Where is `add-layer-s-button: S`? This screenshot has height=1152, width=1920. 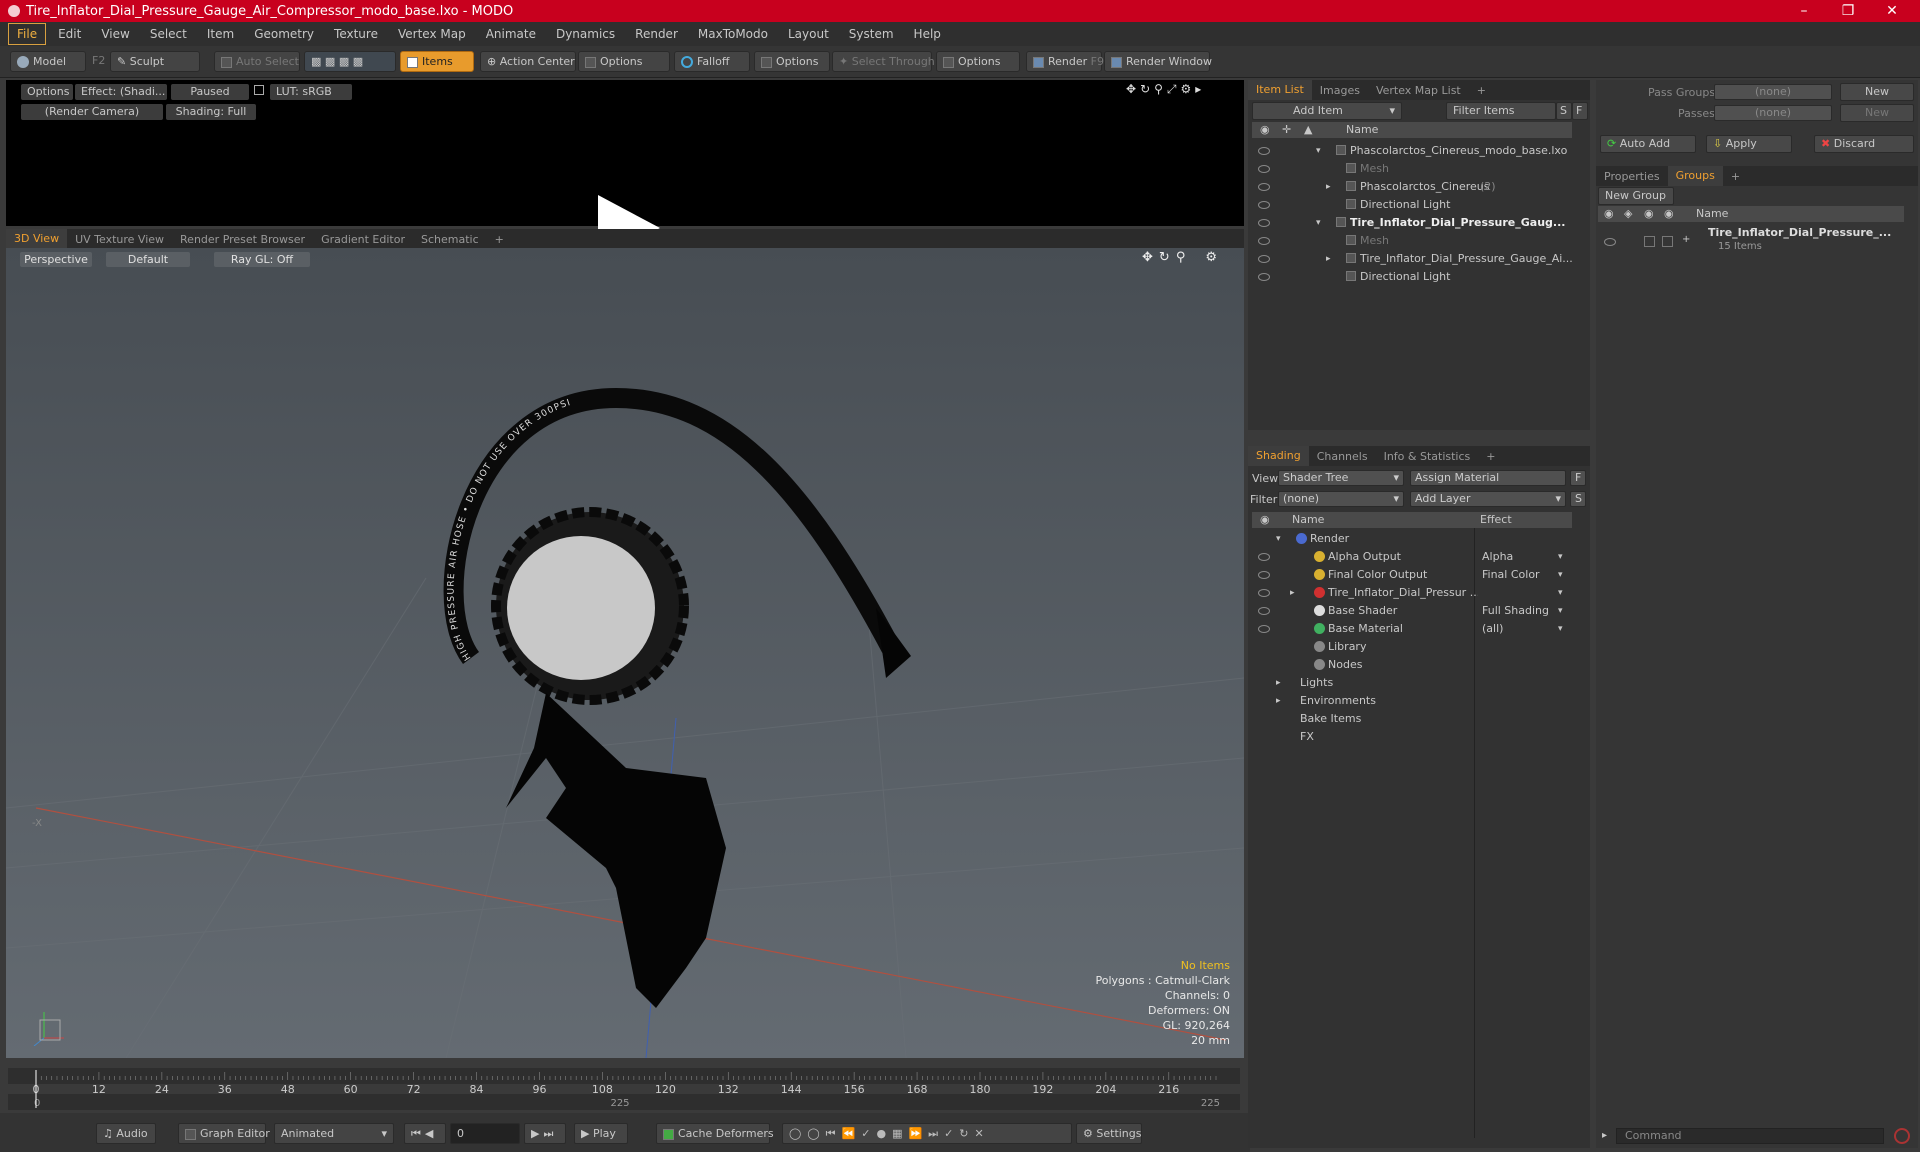
add-layer-s-button: S is located at coordinates (1578, 499).